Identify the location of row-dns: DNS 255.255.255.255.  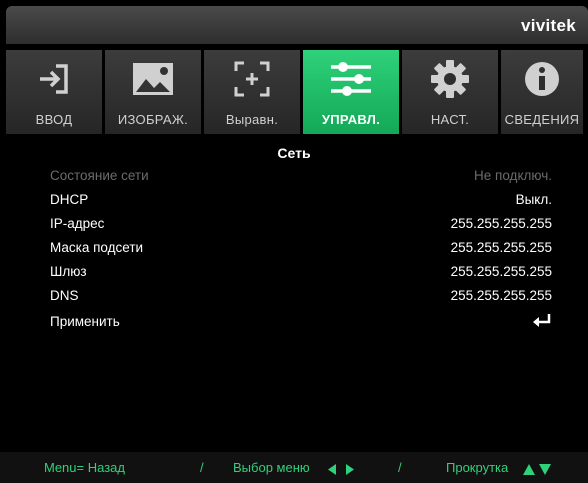
(301, 295).